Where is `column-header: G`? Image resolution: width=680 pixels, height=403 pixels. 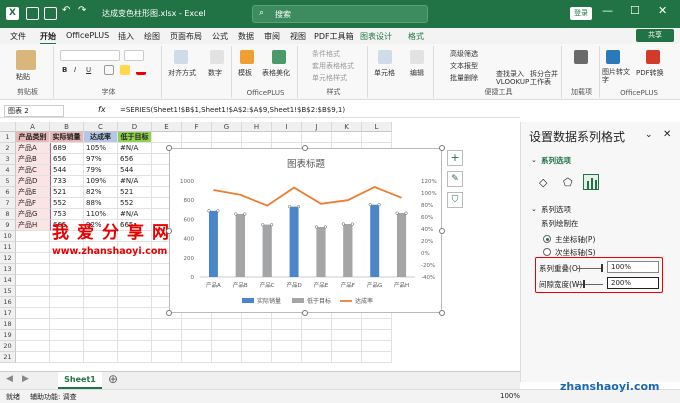
column-header: G is located at coordinates (227, 127).